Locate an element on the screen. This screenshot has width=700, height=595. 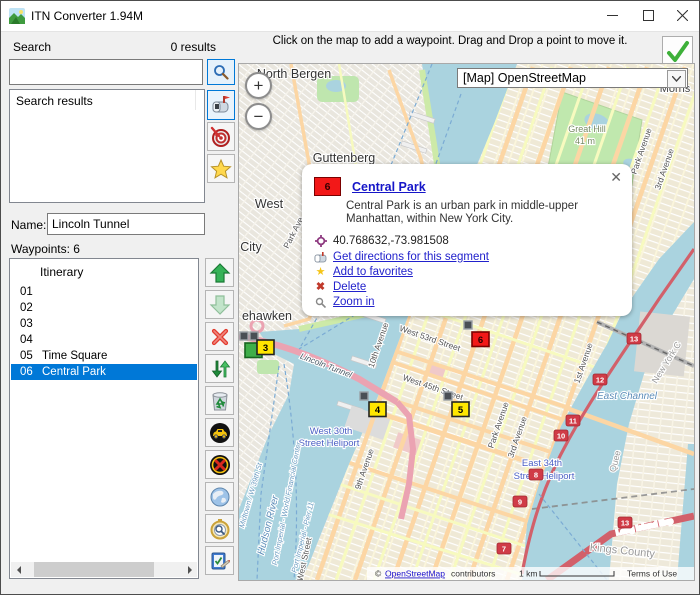
map-label: Great Hill is located at coordinates (587, 129).